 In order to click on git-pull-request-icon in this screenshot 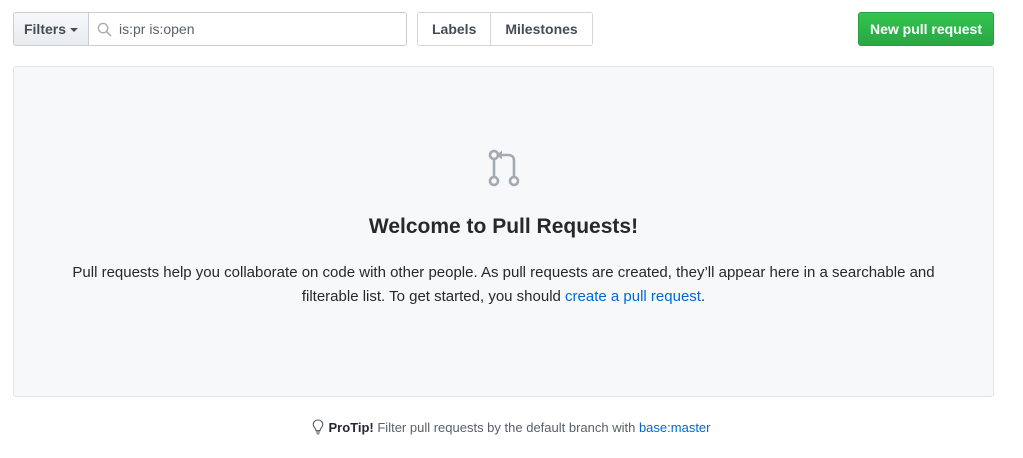, I will do `click(504, 168)`.